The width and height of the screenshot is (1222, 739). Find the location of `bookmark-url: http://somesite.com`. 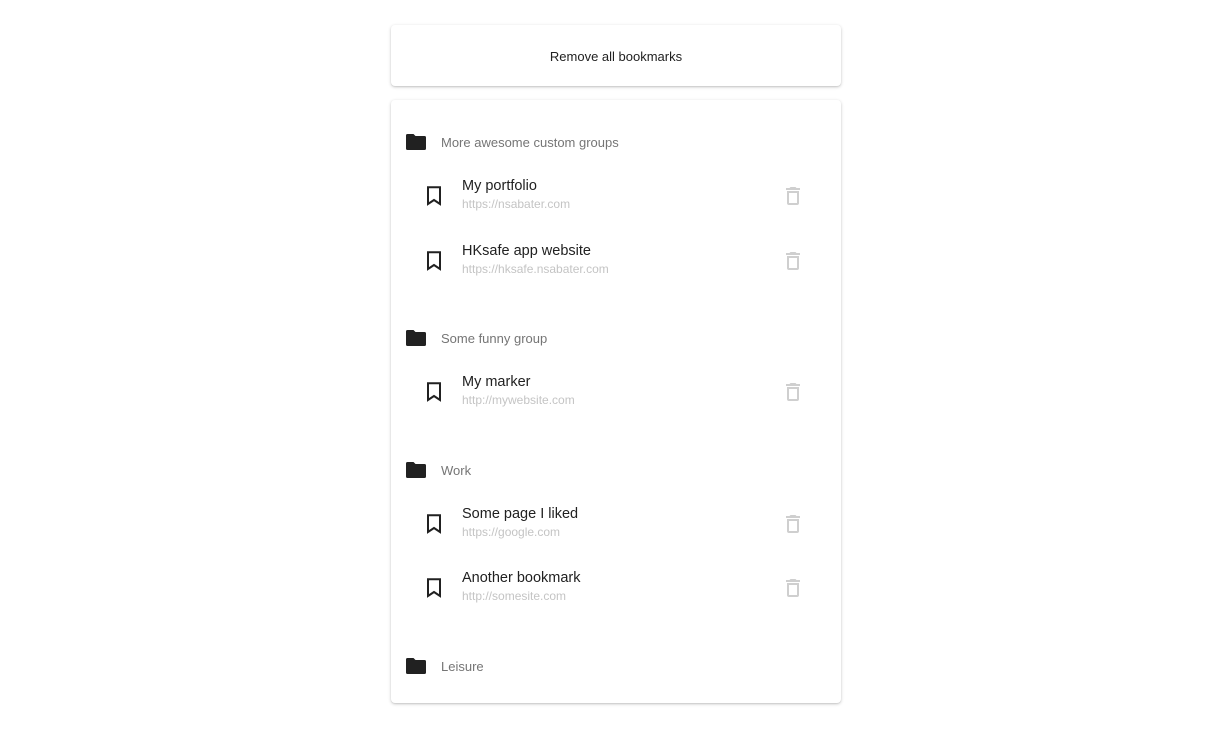

bookmark-url: http://somesite.com is located at coordinates (514, 596).